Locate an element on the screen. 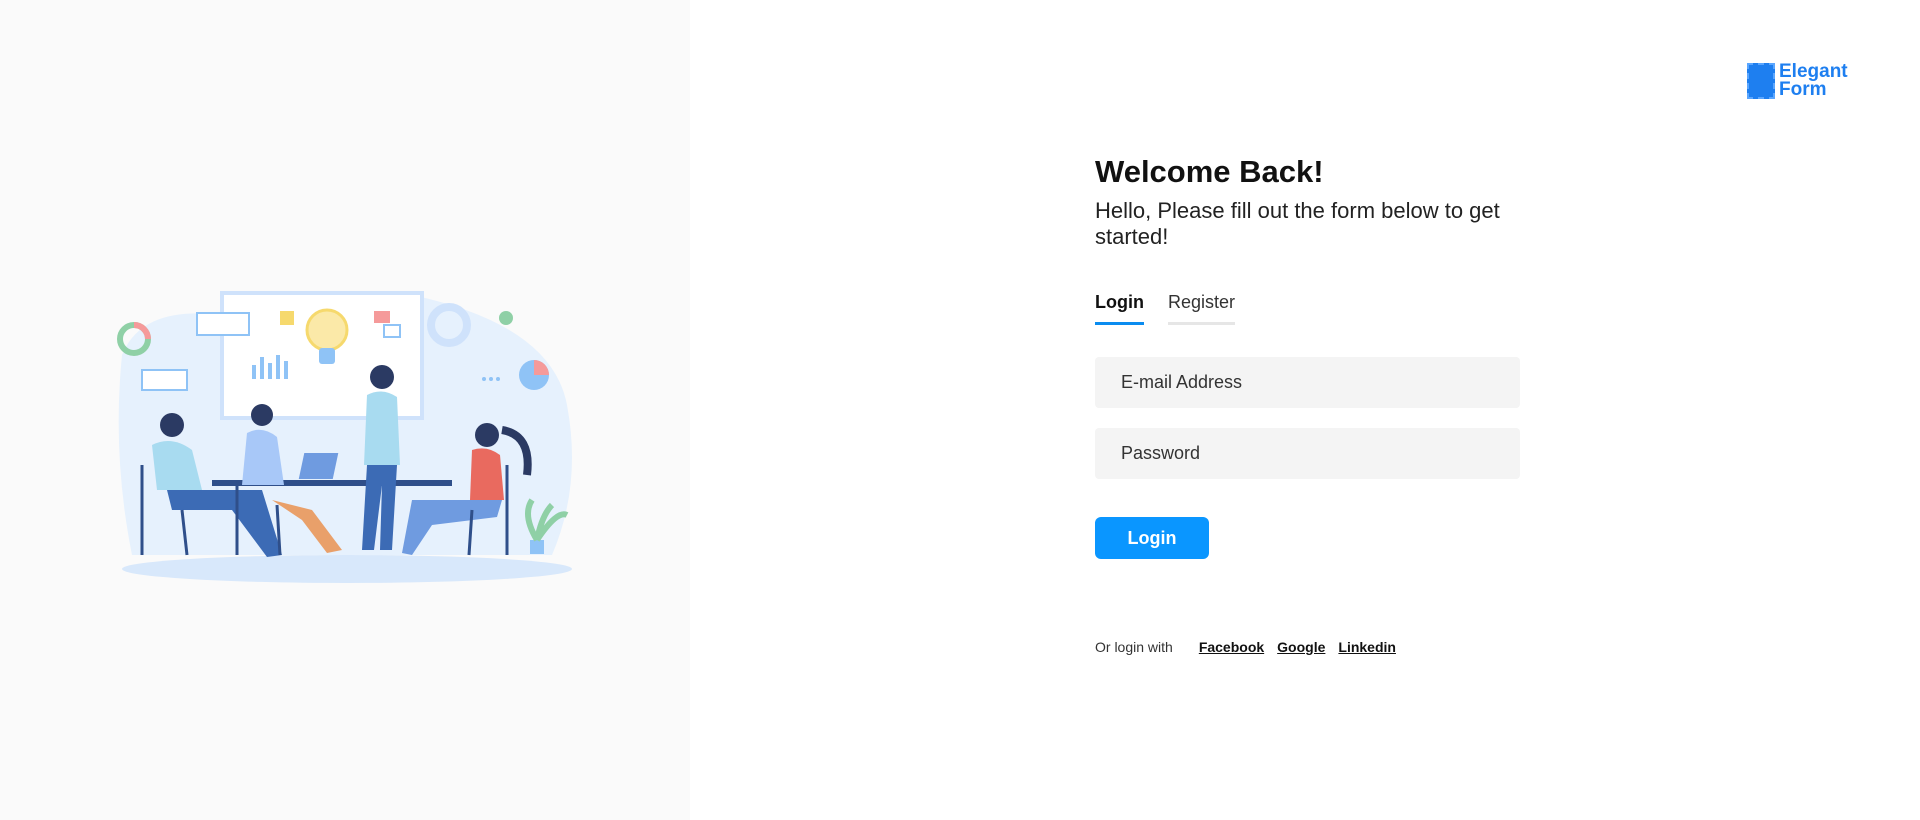  logo-mark-icon is located at coordinates (1761, 81).